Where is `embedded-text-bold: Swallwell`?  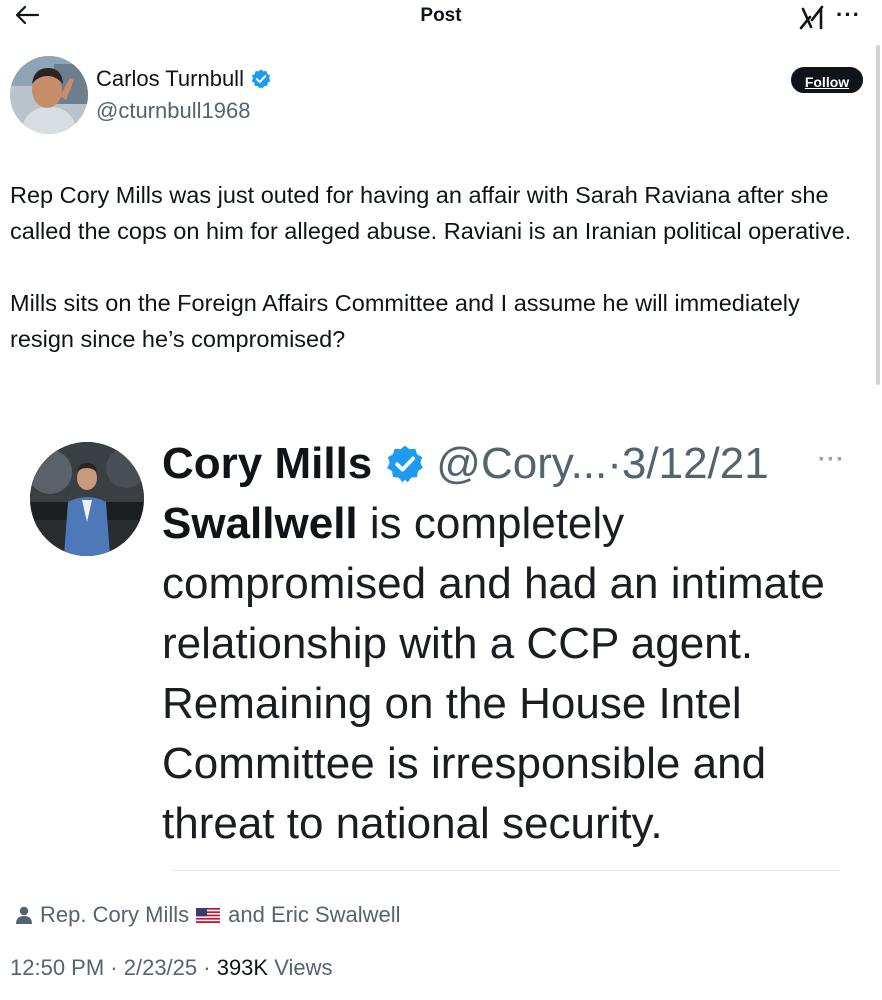 embedded-text-bold: Swallwell is located at coordinates (260, 523).